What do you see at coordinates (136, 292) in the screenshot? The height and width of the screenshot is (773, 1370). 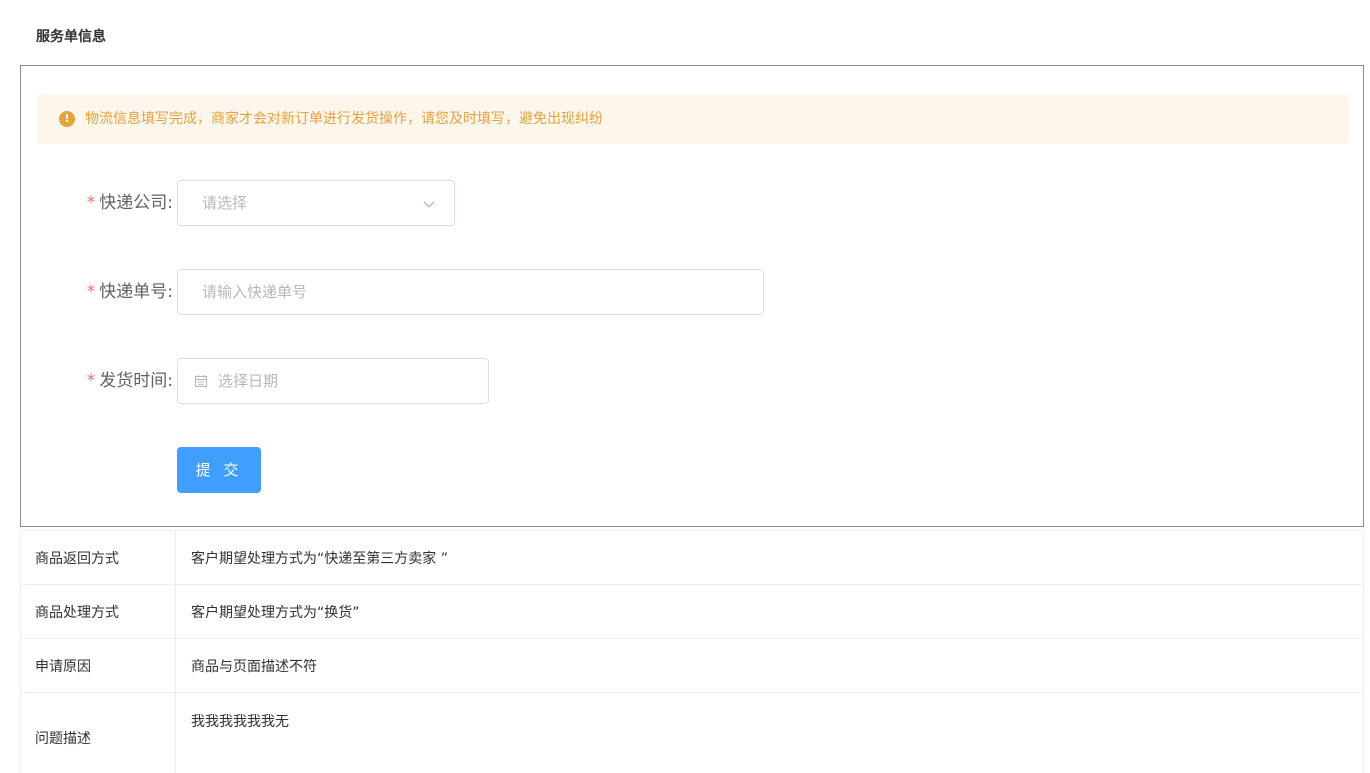 I see `tracking-number-label-text: 快递单号:` at bounding box center [136, 292].